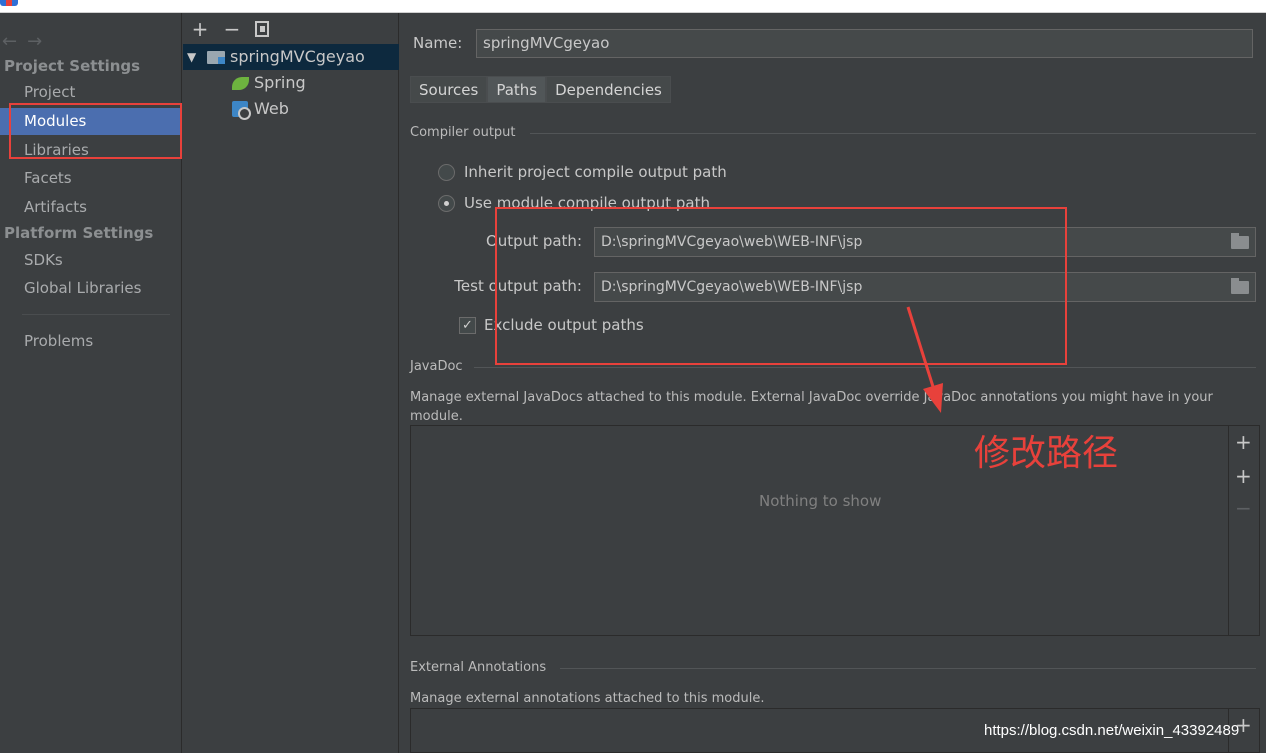 The width and height of the screenshot is (1266, 753). What do you see at coordinates (517, 89) in the screenshot?
I see `tab-paths: Paths` at bounding box center [517, 89].